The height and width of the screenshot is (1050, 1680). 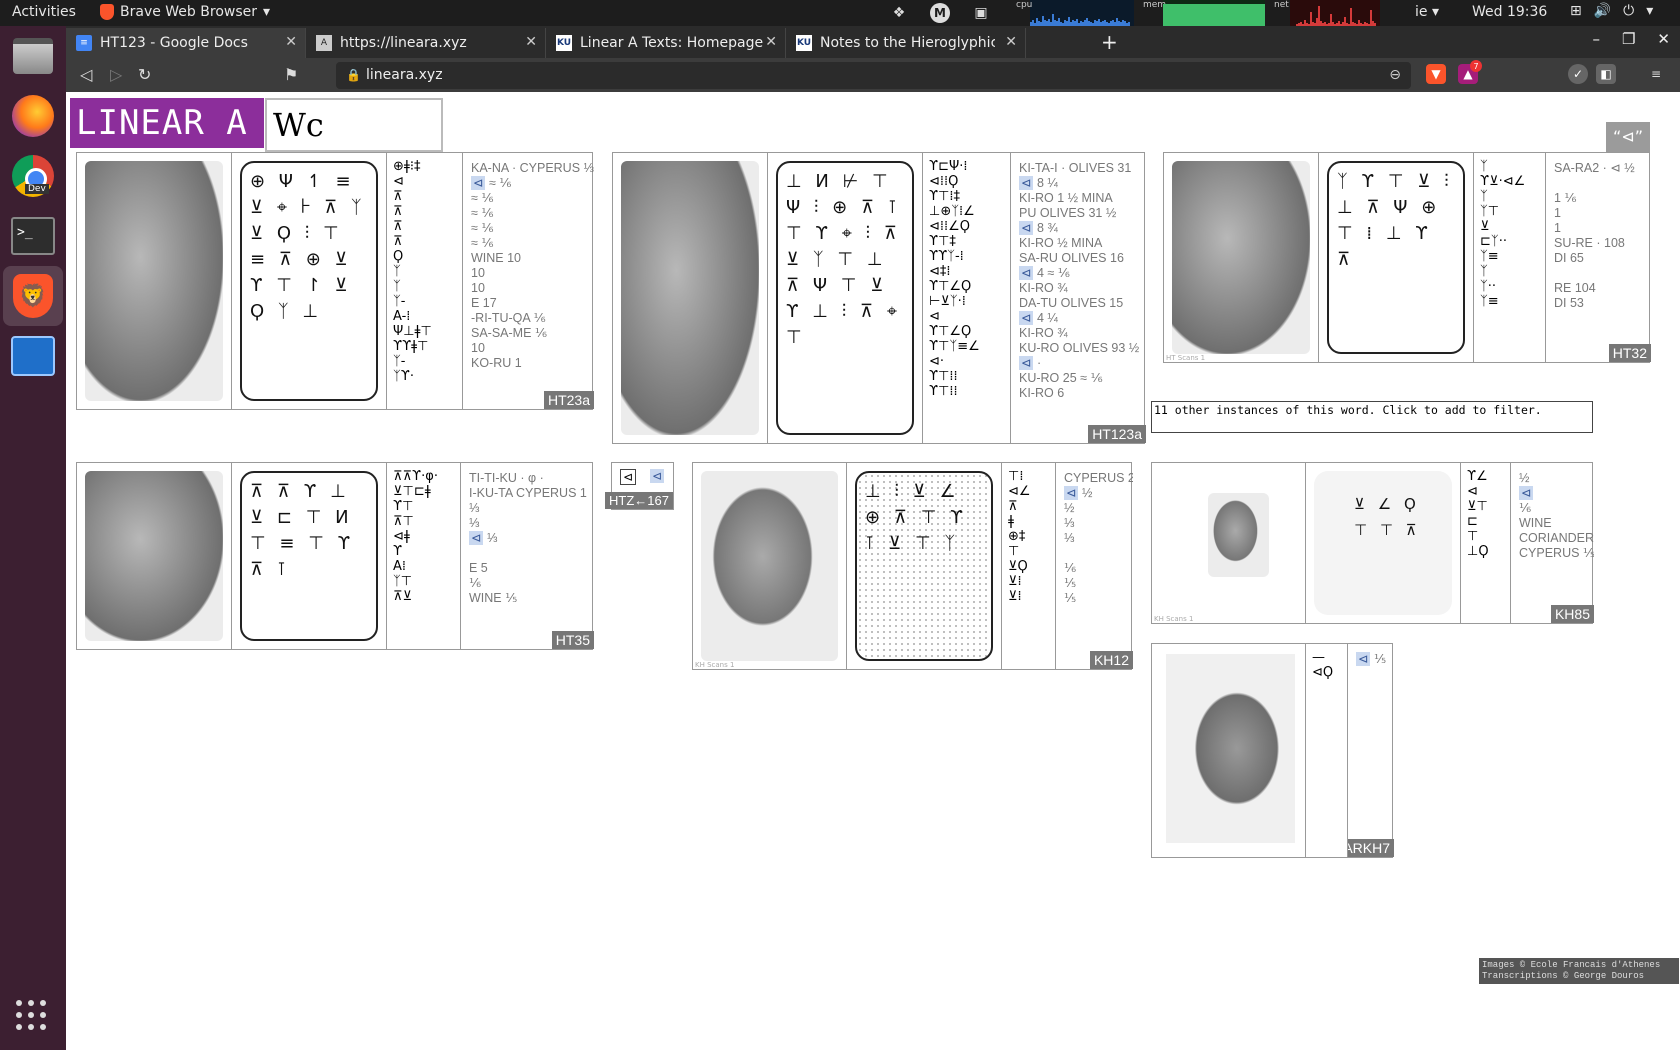 I want to click on transliteration-line: KI-RO ½ MINA, so click(x=1061, y=243).